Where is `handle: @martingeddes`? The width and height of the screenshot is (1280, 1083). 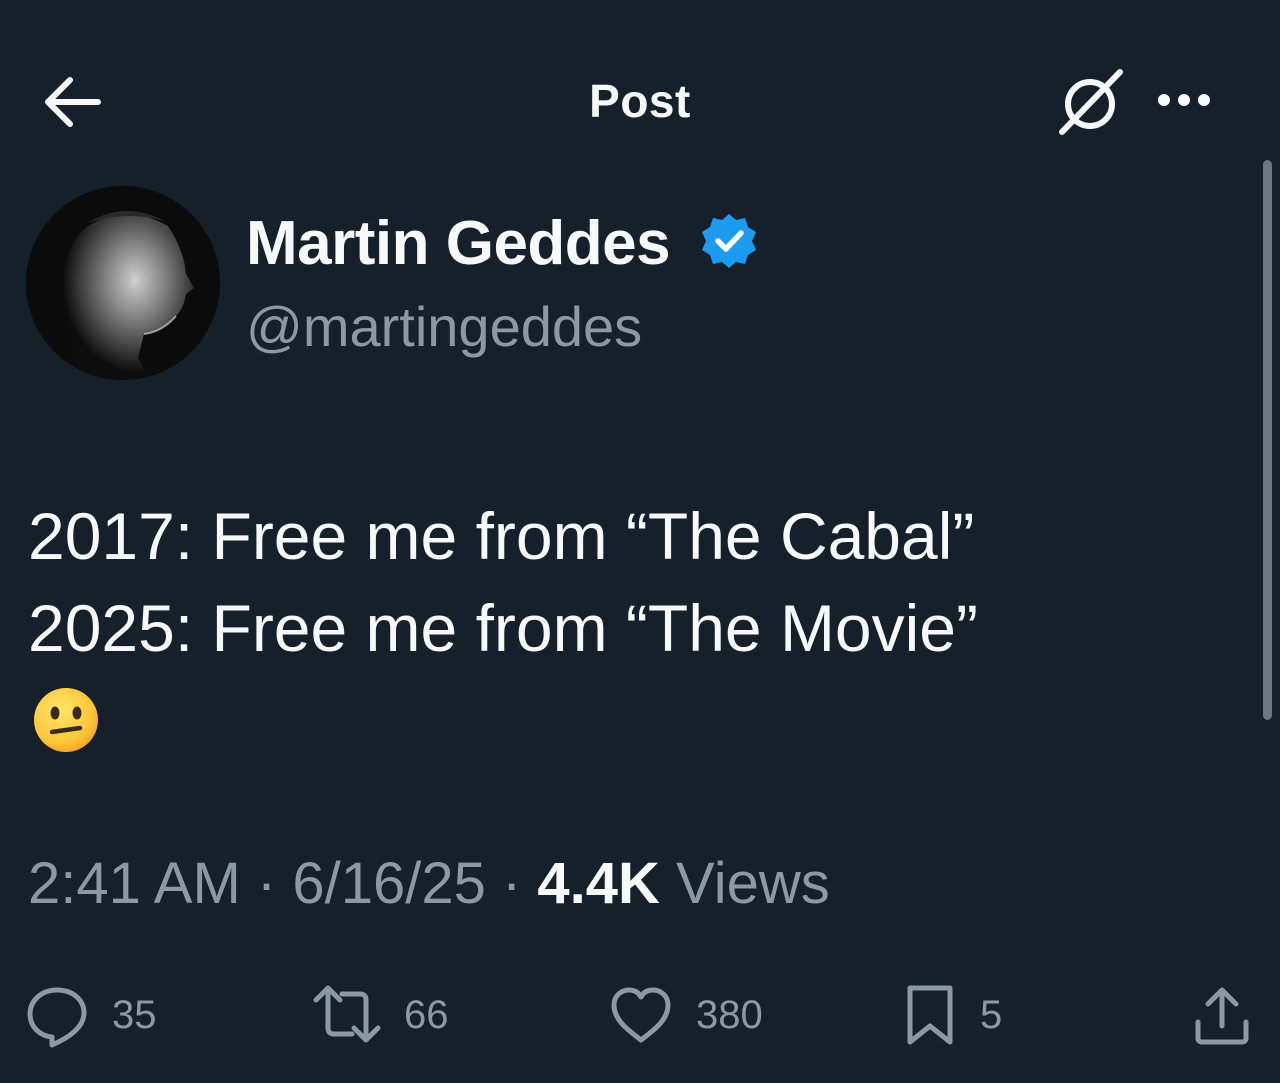
handle: @martingeddes is located at coordinates (444, 326).